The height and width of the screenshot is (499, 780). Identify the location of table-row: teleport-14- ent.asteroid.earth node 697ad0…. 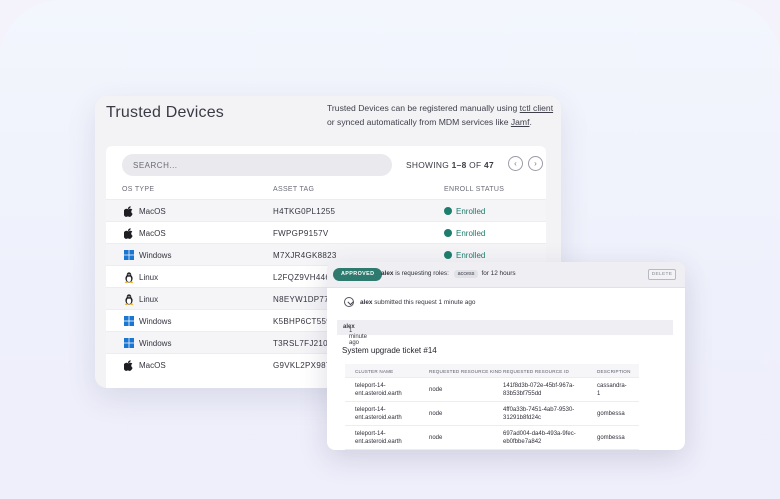
(492, 438).